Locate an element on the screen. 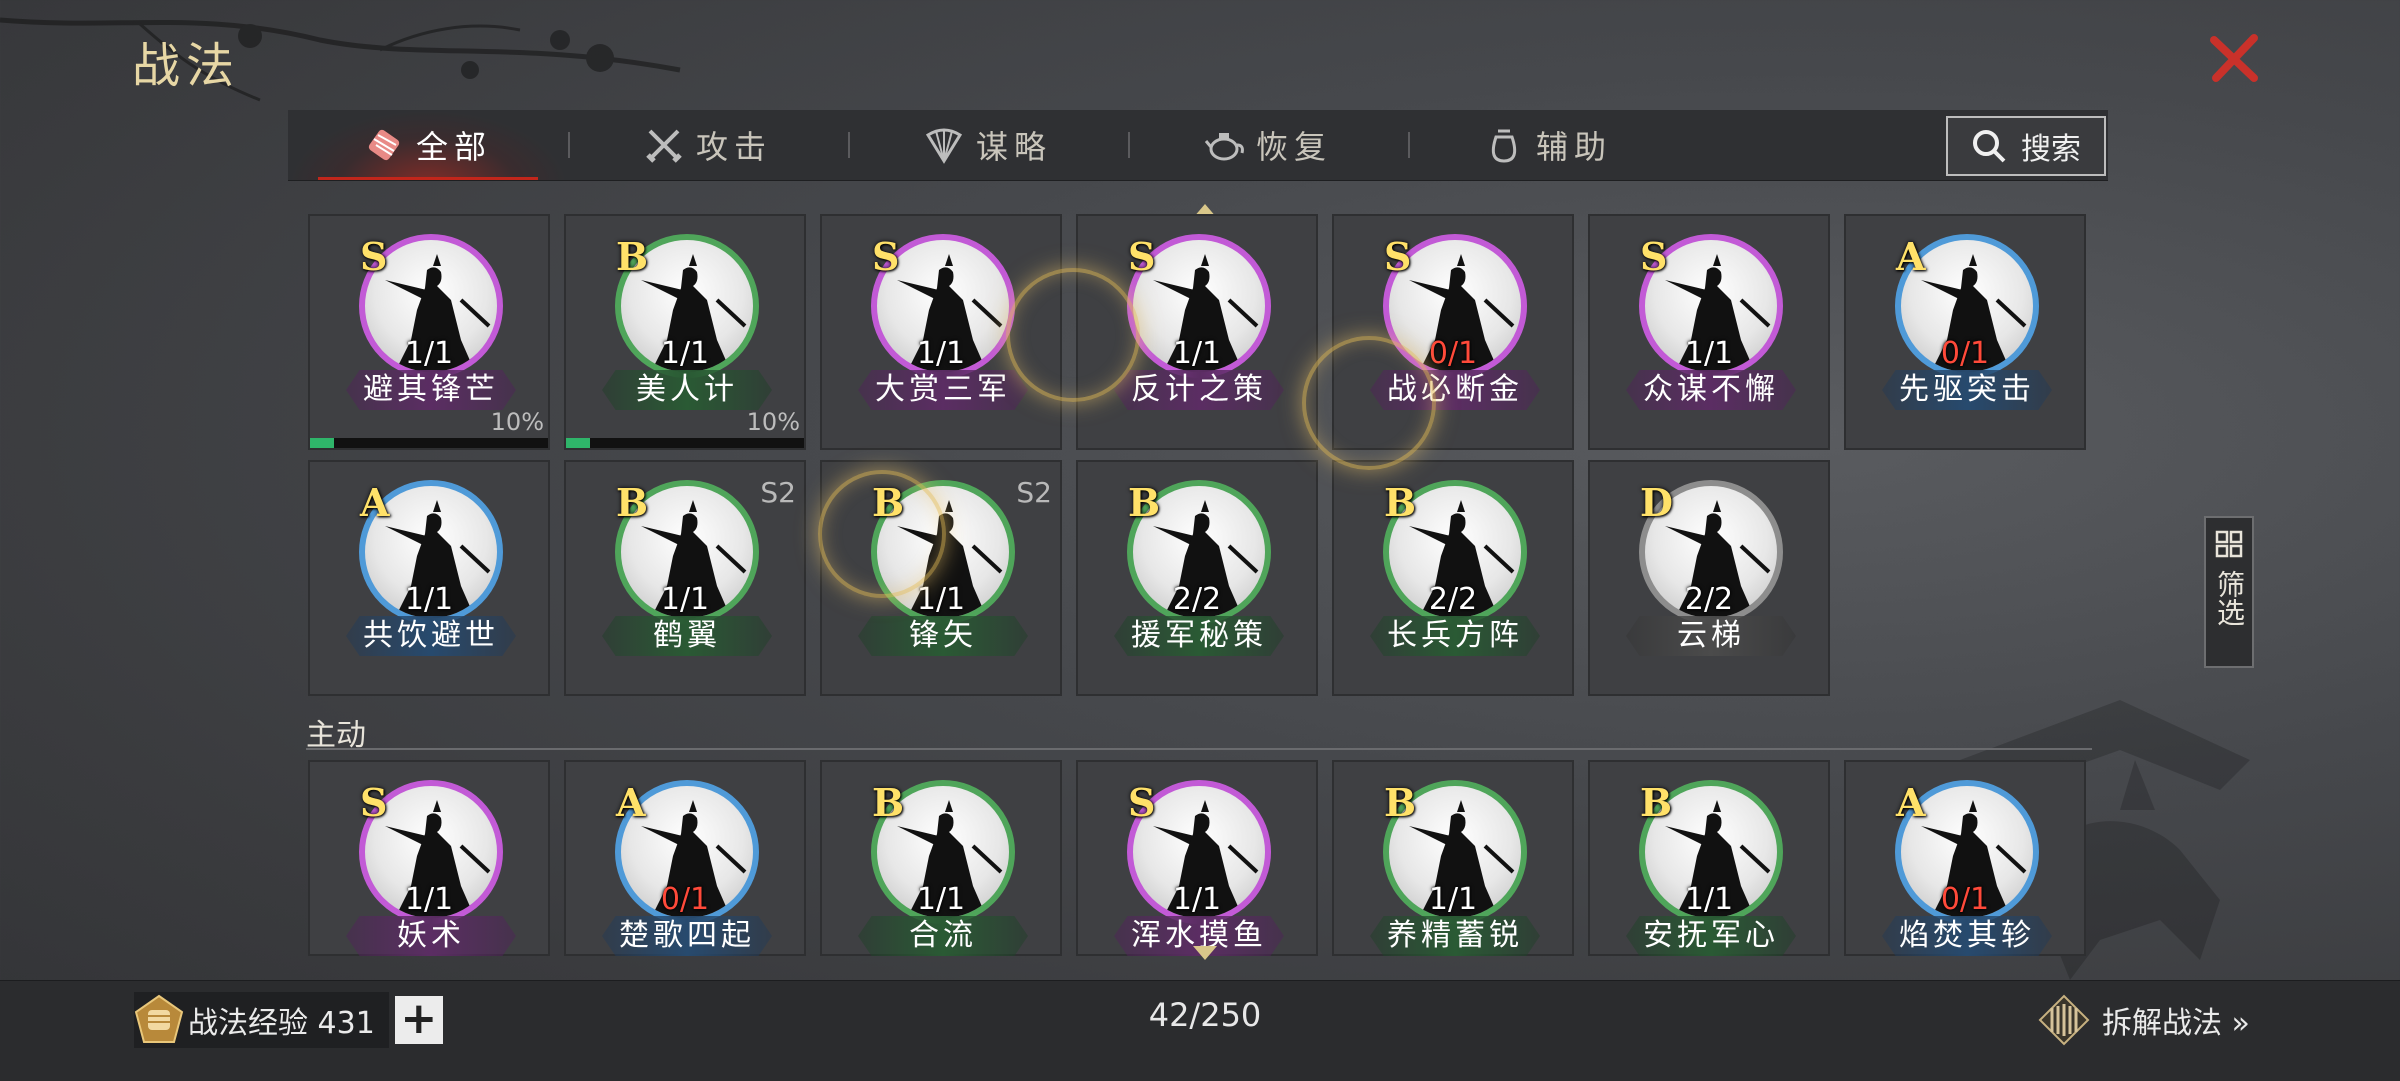  tactic-card: S 0/1 战必断金 is located at coordinates (1453, 332).